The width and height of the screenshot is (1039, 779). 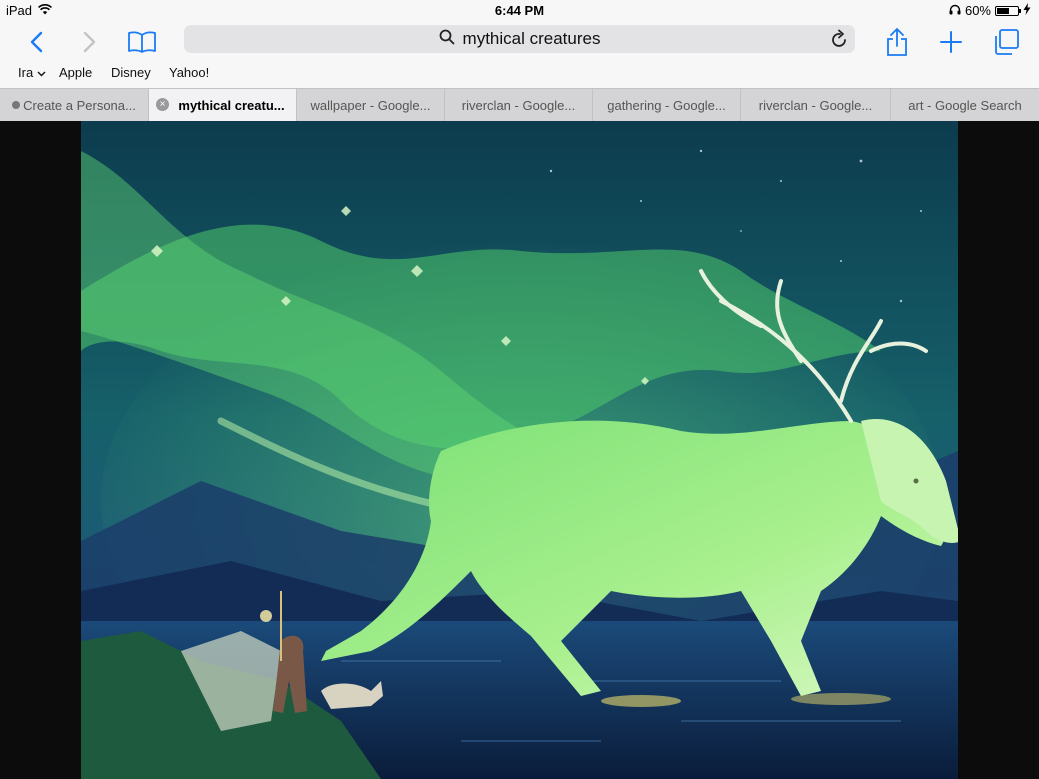 What do you see at coordinates (16, 105) in the screenshot?
I see `tab-indicator-dot` at bounding box center [16, 105].